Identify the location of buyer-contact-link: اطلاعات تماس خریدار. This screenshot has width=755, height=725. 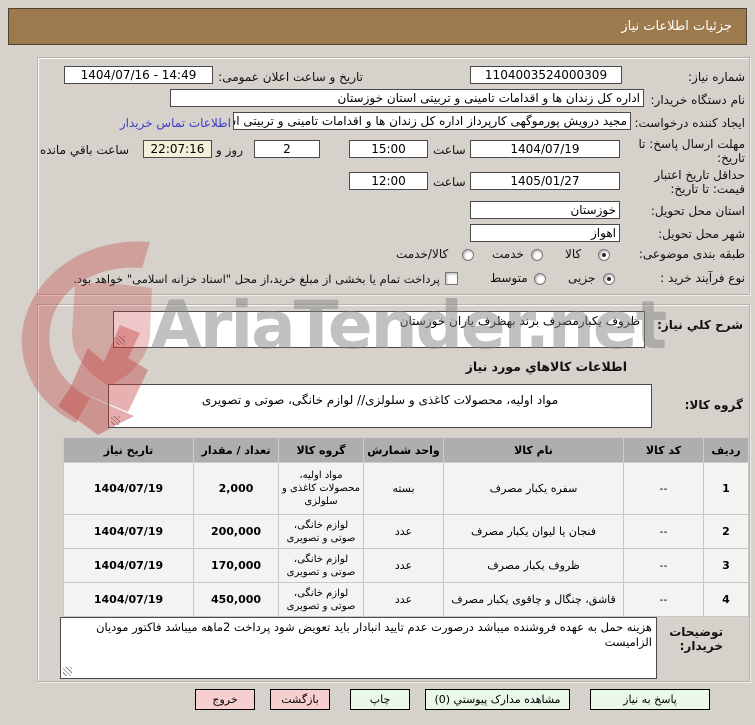
(175, 123).